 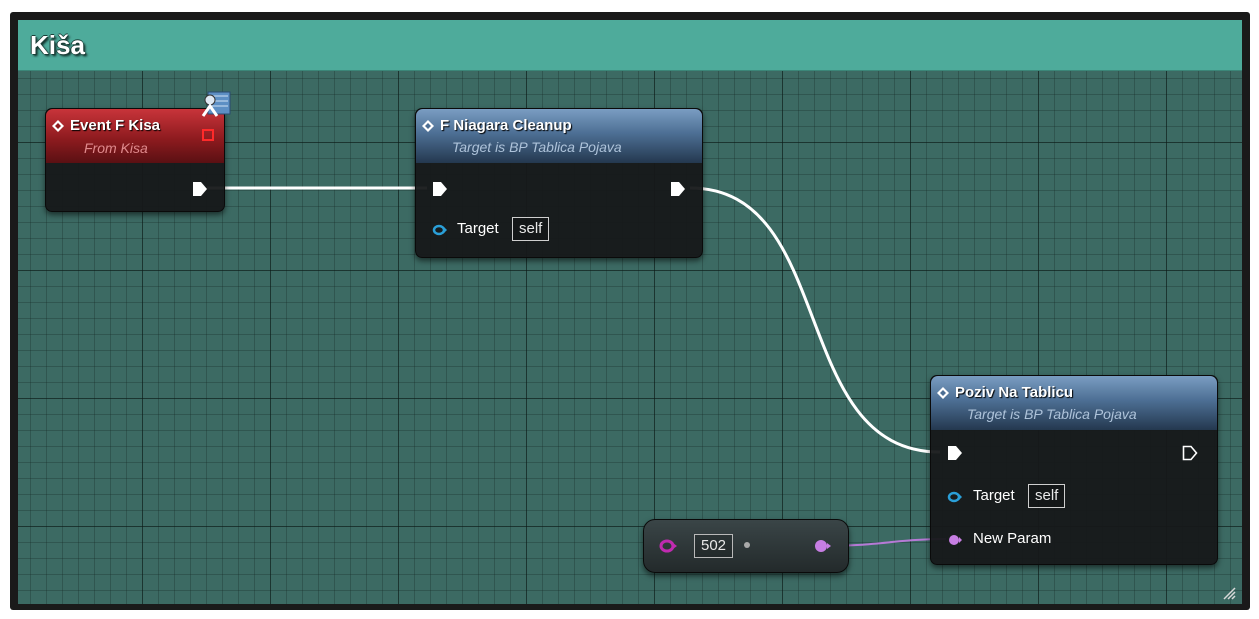 I want to click on poziv-na-tablicu-subtitle: Target is BP Tablica Pojava, so click(x=1052, y=414).